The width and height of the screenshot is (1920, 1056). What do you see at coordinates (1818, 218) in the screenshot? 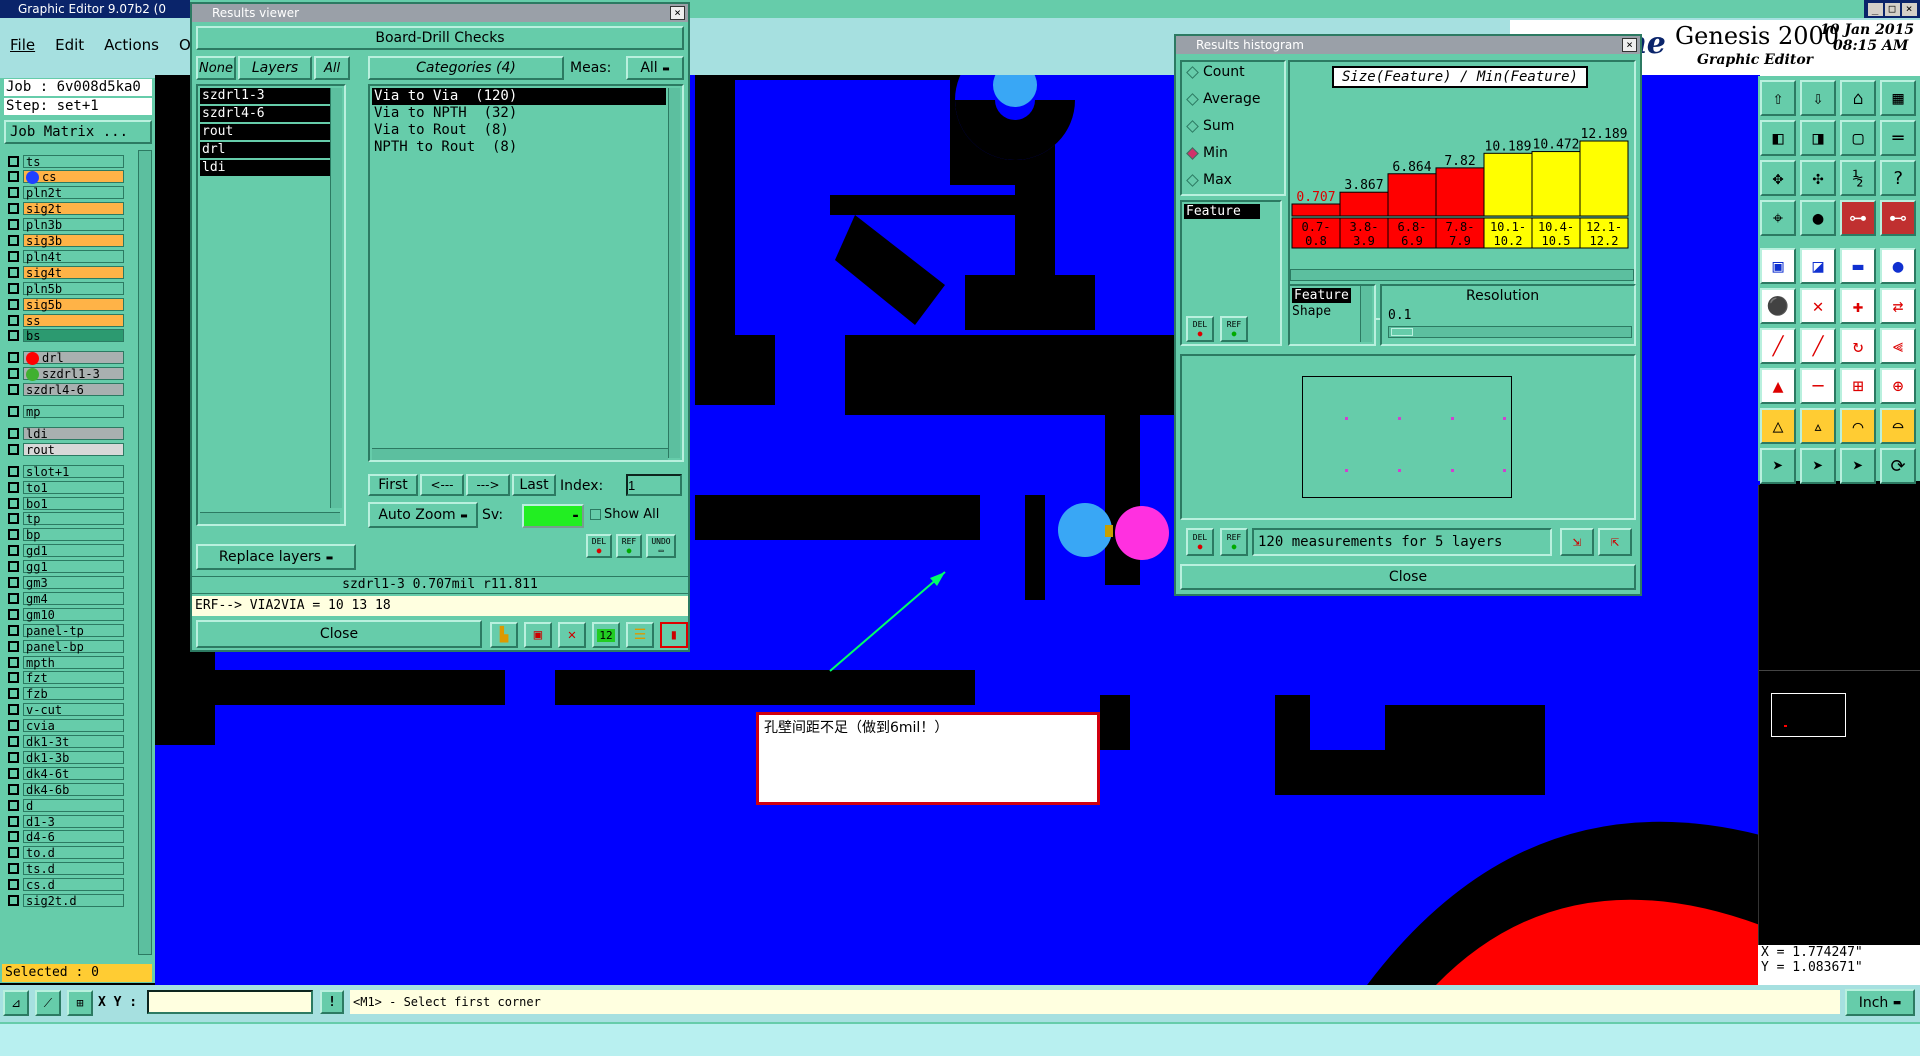
I see `pad-icon: ●` at bounding box center [1818, 218].